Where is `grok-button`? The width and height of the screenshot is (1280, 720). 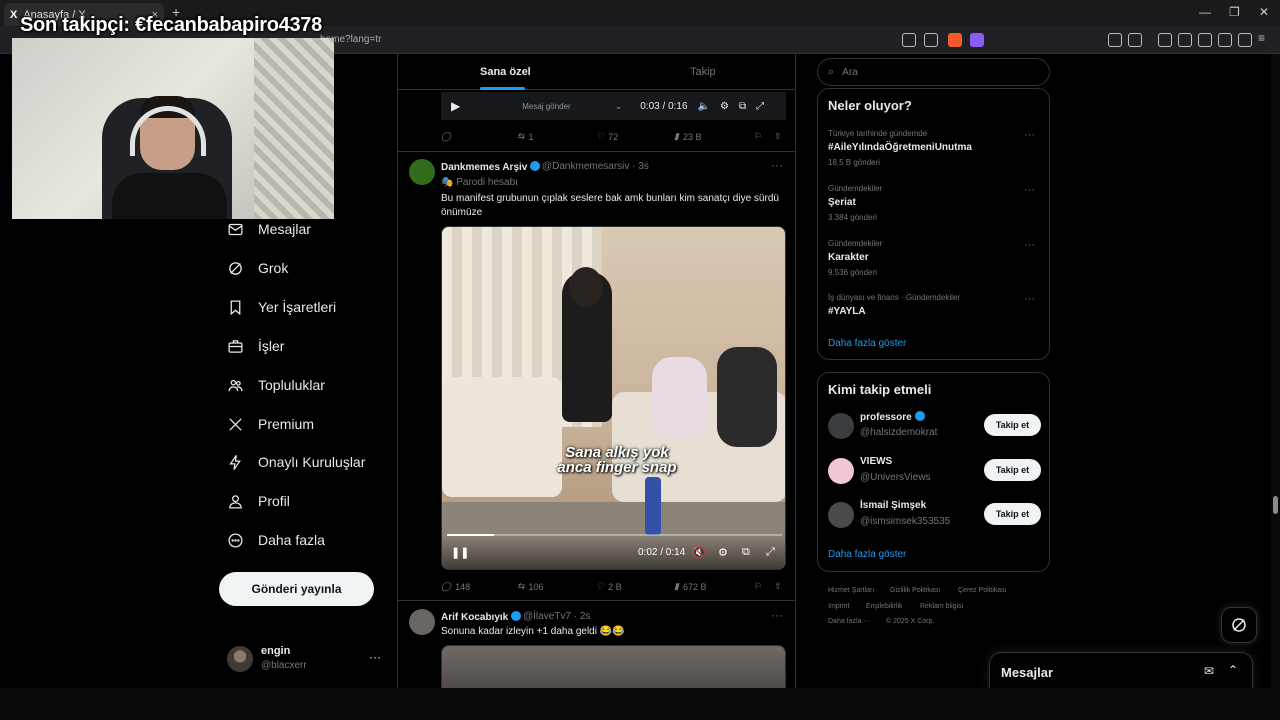
grok-button is located at coordinates (1239, 625).